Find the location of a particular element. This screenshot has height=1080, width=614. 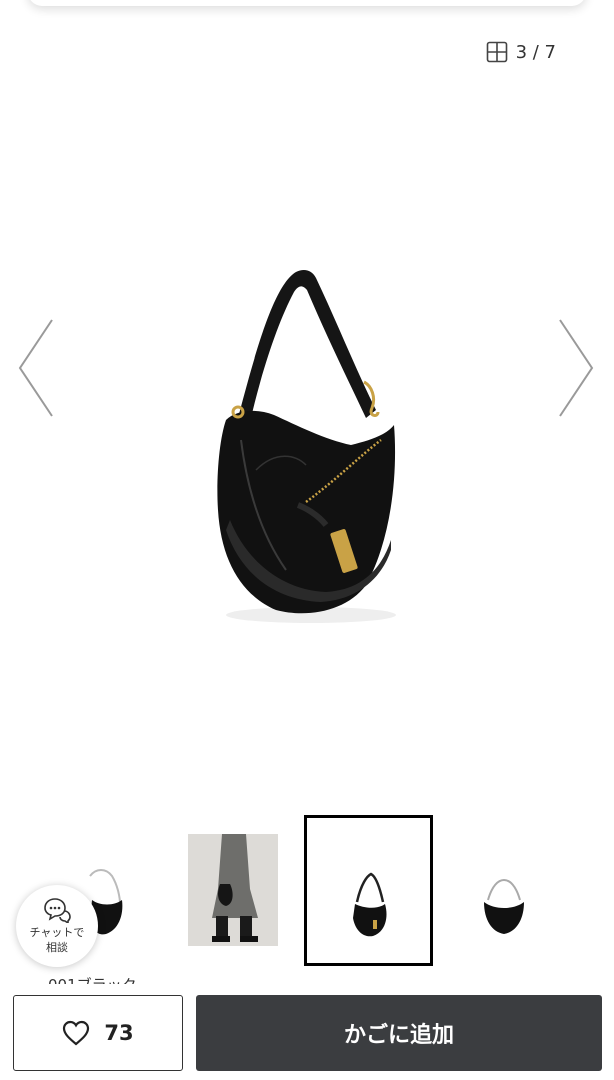

favorite-button: 73 is located at coordinates (98, 1033).